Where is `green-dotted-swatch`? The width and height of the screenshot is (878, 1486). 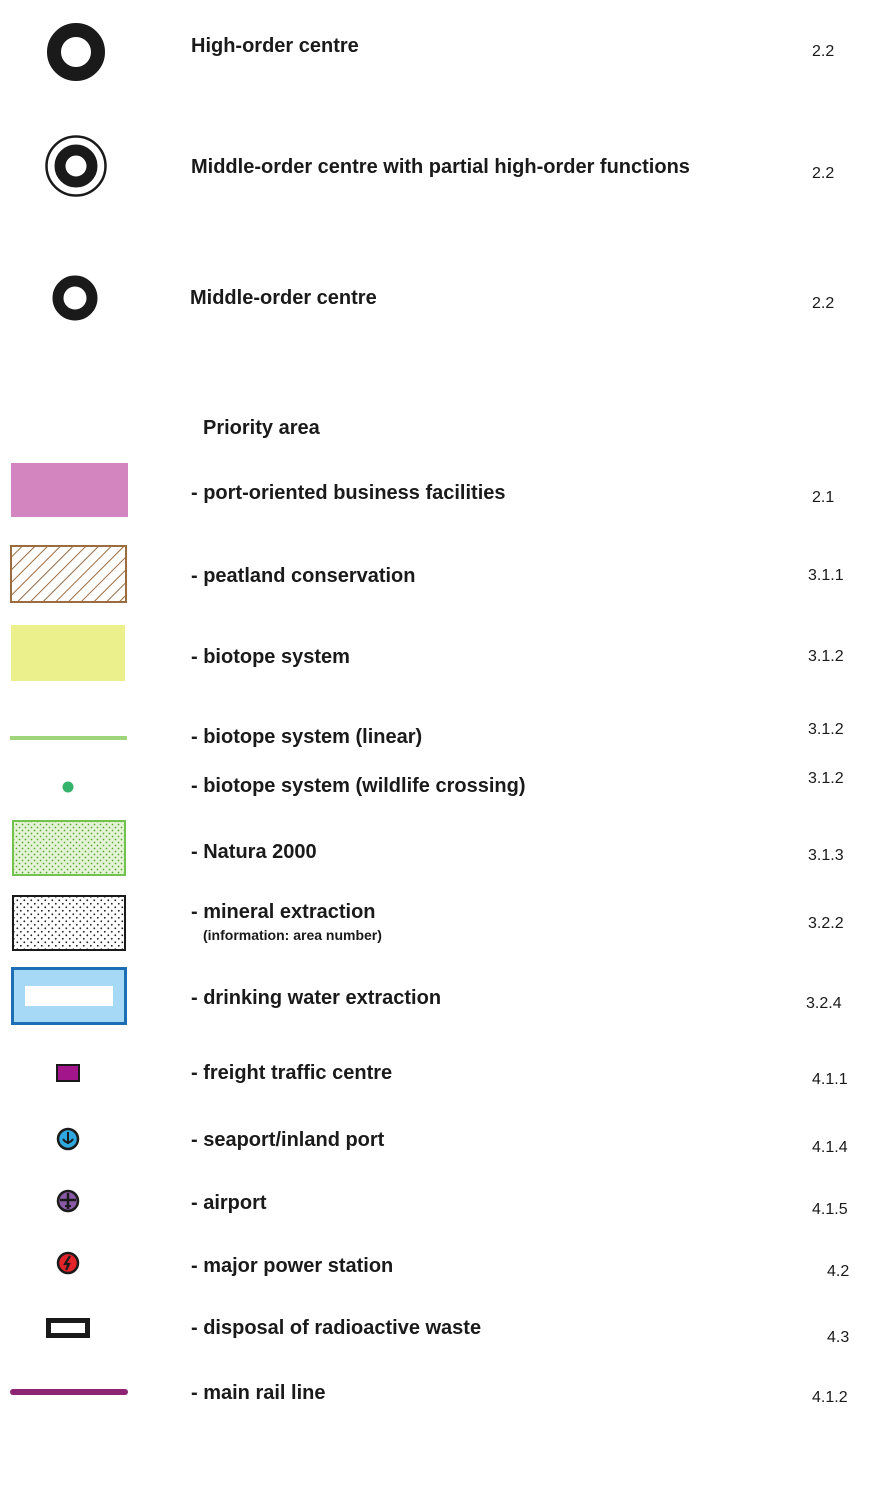
green-dotted-swatch is located at coordinates (69, 850).